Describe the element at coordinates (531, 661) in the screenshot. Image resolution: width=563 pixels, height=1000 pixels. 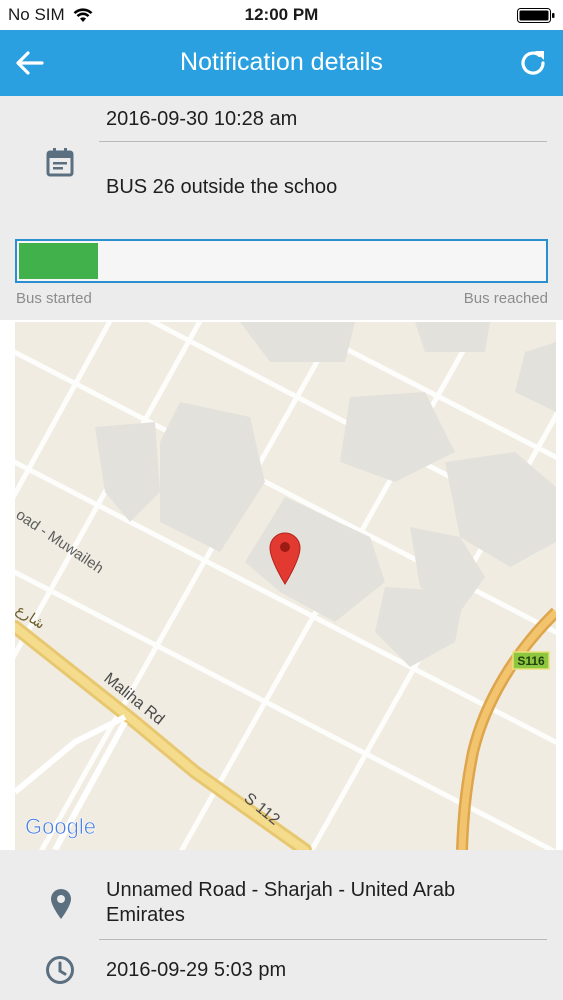
I see `route-badge-label: S116` at that location.